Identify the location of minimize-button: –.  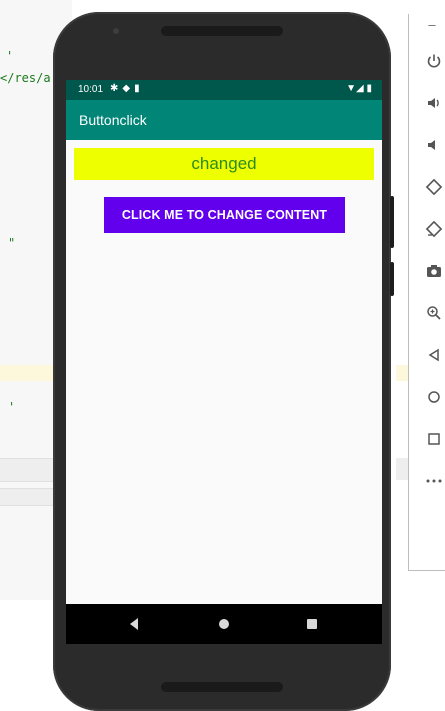
(432, 24).